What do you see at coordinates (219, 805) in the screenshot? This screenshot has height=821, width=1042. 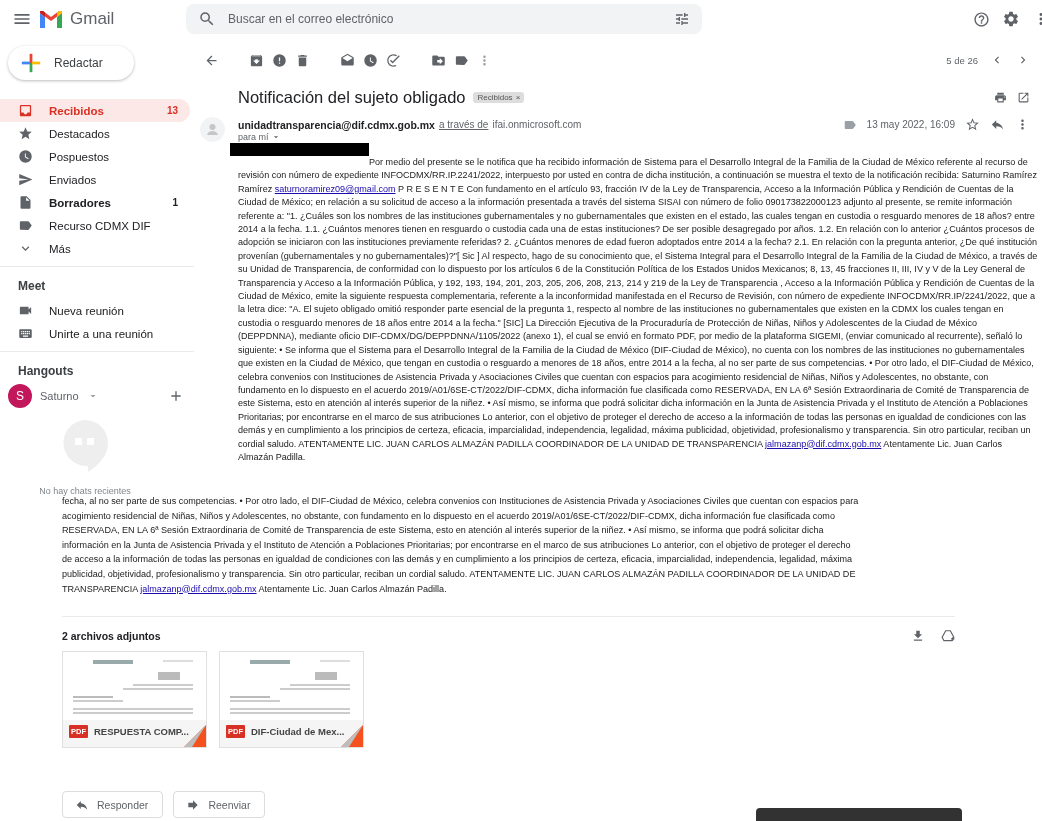 I see `forward-button: Reenviar` at bounding box center [219, 805].